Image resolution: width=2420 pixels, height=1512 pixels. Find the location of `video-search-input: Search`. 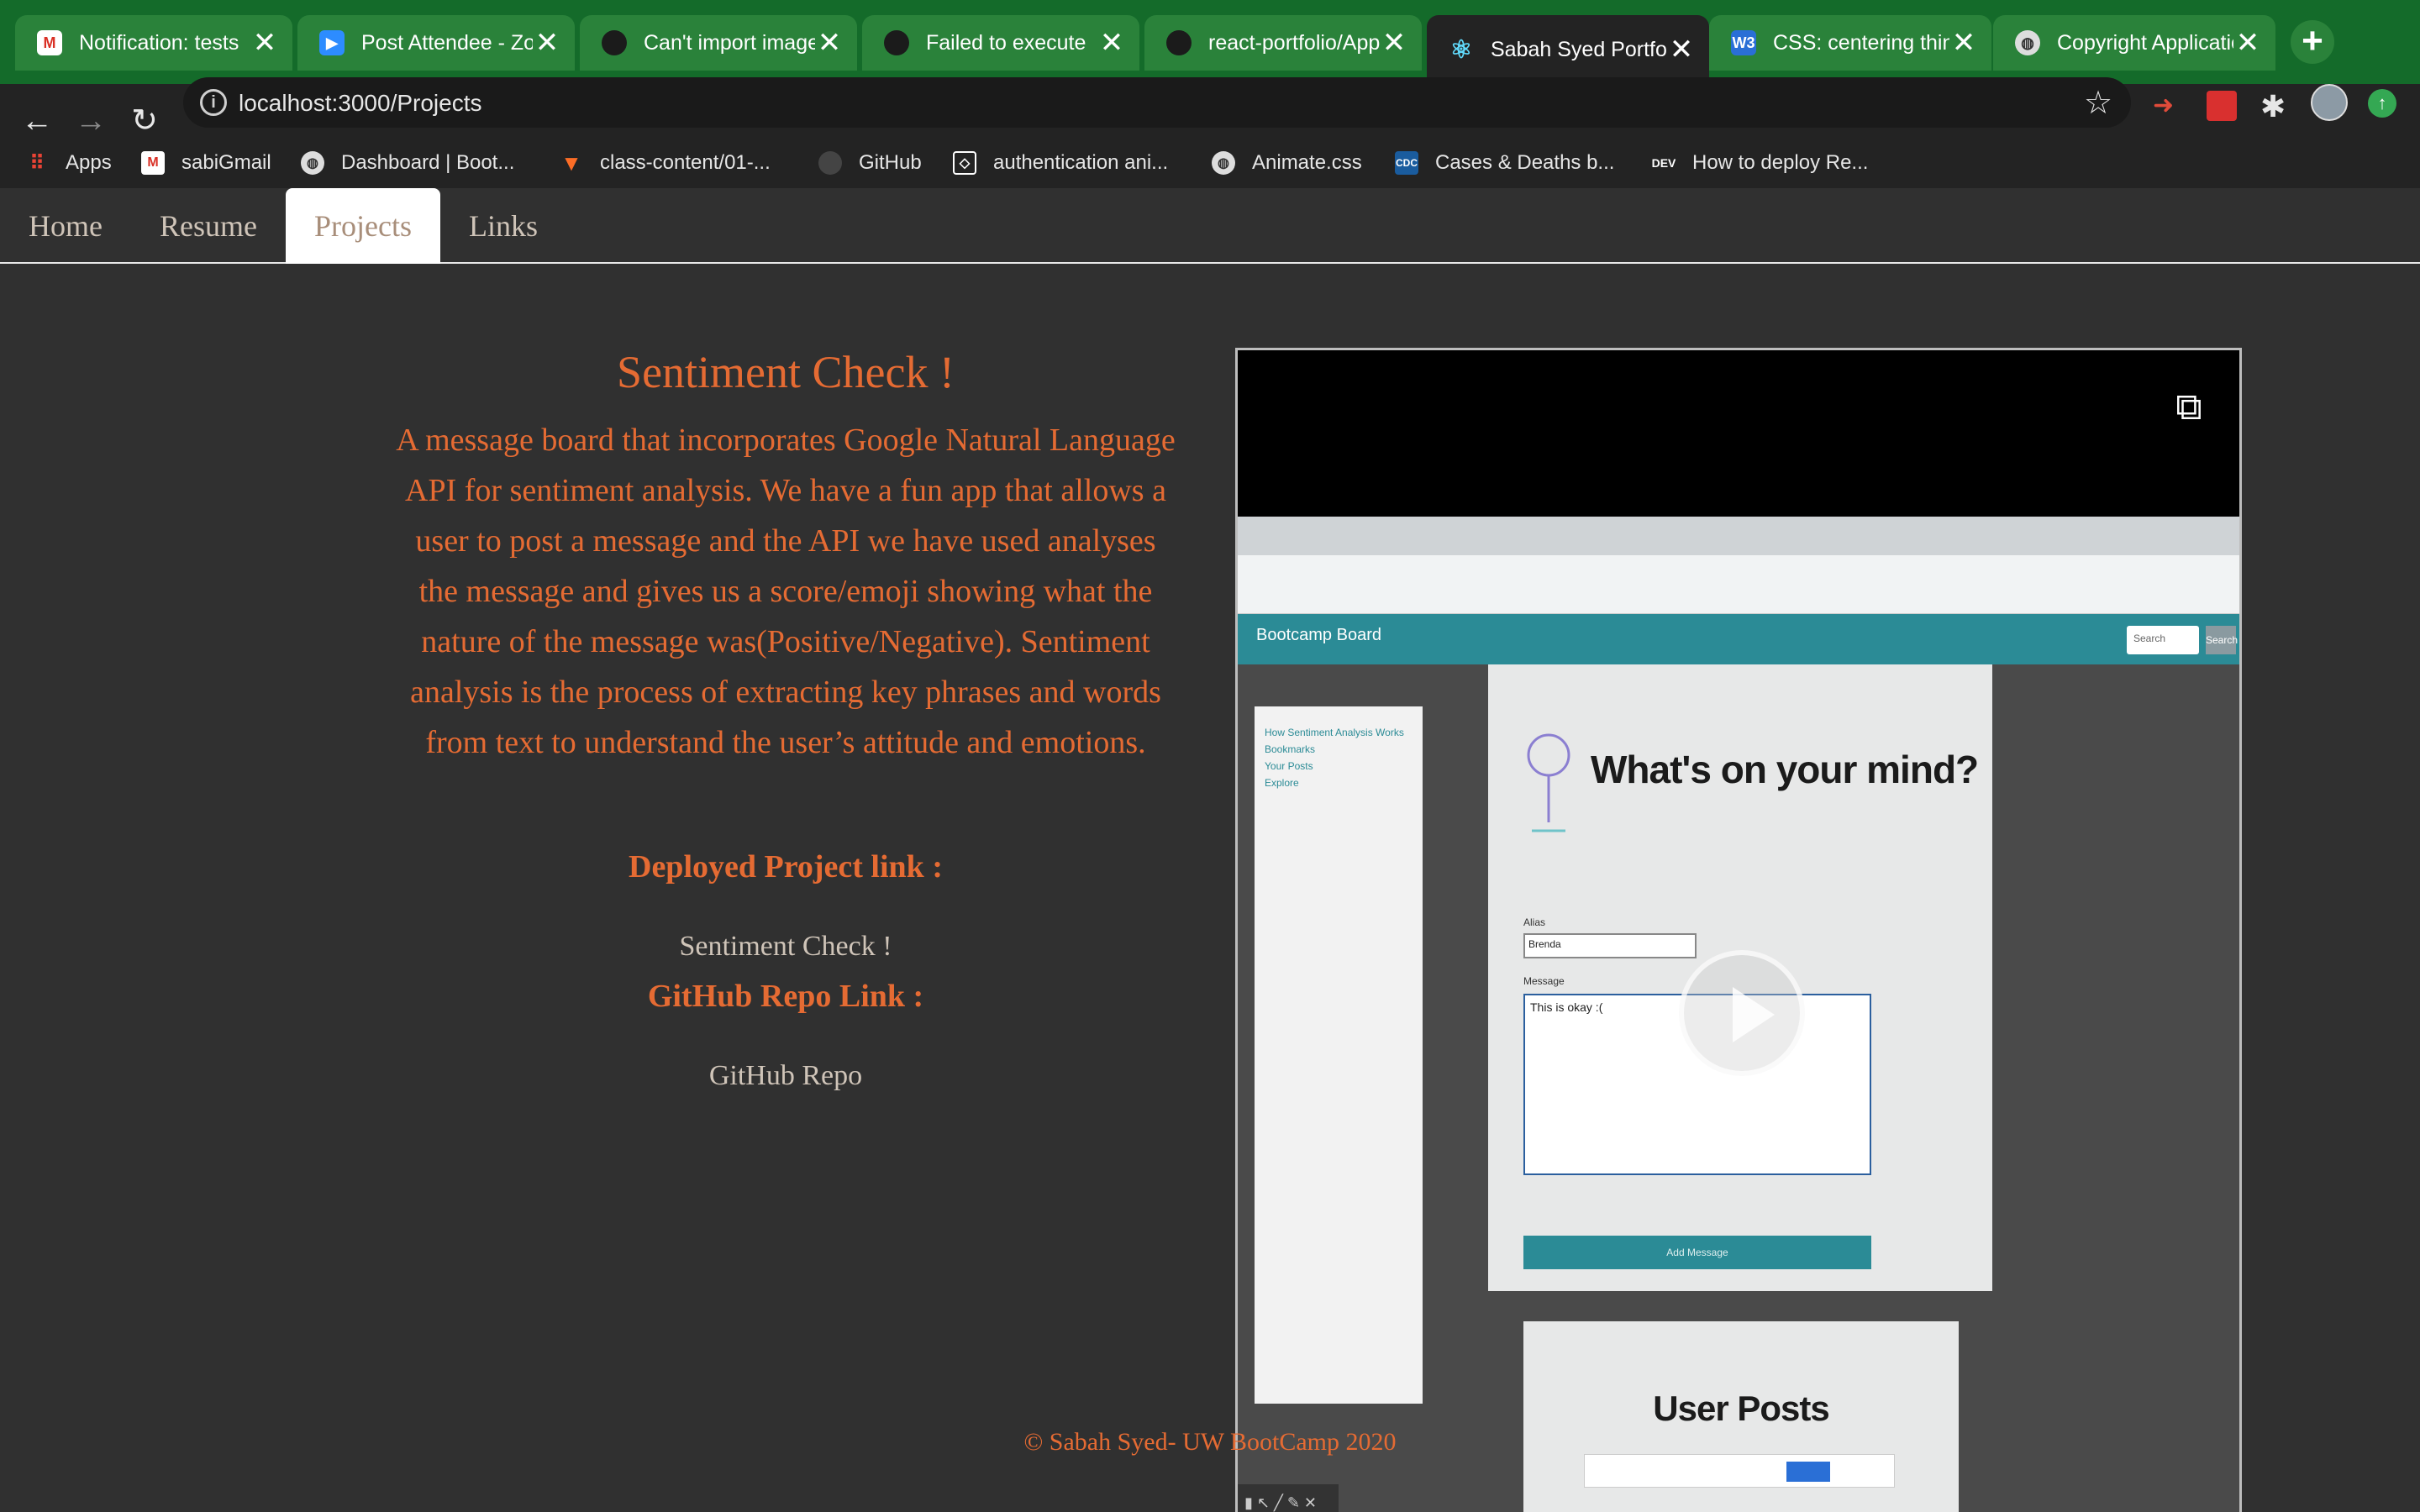

video-search-input: Search is located at coordinates (2163, 640).